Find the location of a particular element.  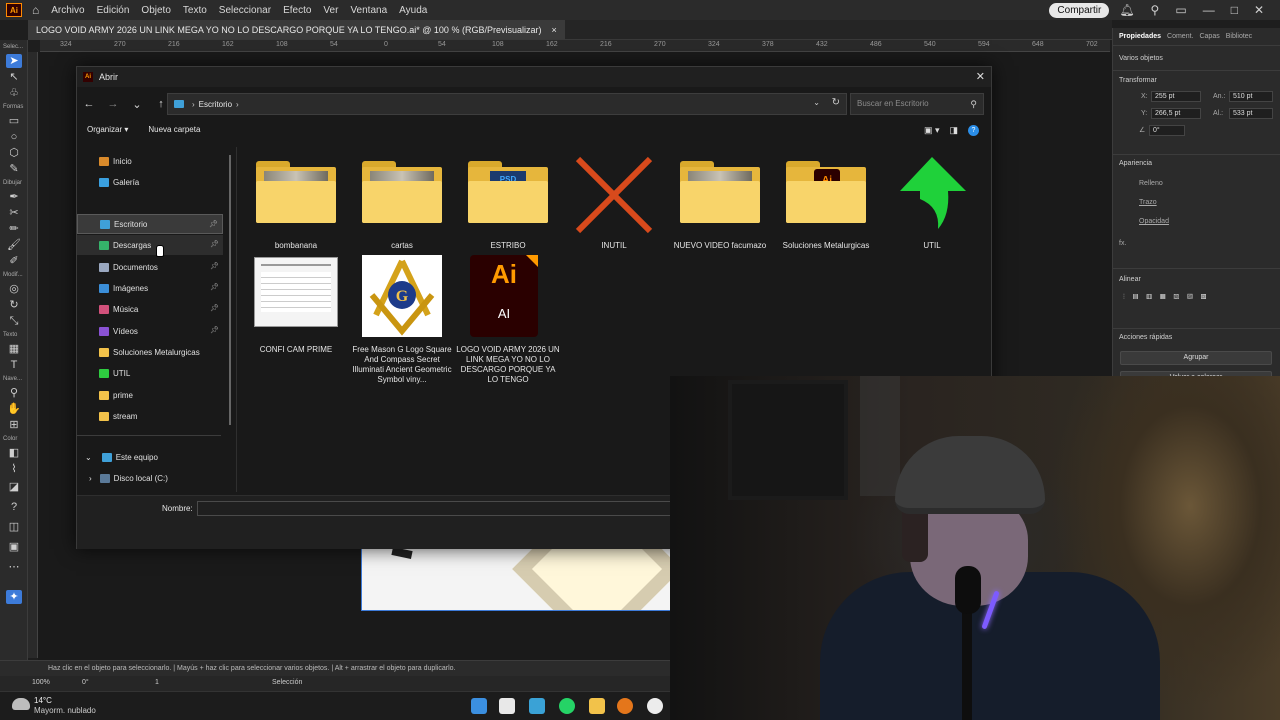

file-item: INUTIL is located at coordinates (614, 203).